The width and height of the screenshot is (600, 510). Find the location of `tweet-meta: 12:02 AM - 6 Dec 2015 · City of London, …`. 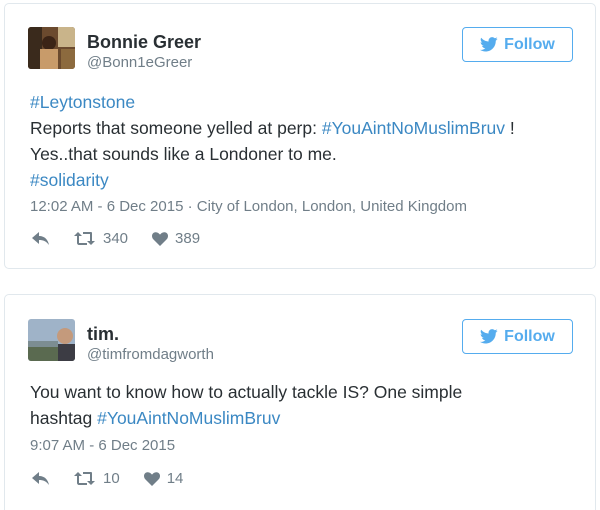

tweet-meta: 12:02 AM - 6 Dec 2015 · City of London, … is located at coordinates (248, 206).